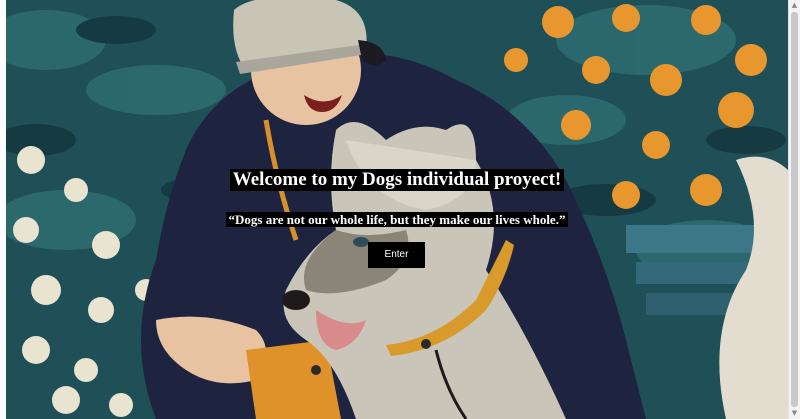  I want to click on welcome-heading-text: Welcome to my Dogs individual proyect!, so click(397, 180).